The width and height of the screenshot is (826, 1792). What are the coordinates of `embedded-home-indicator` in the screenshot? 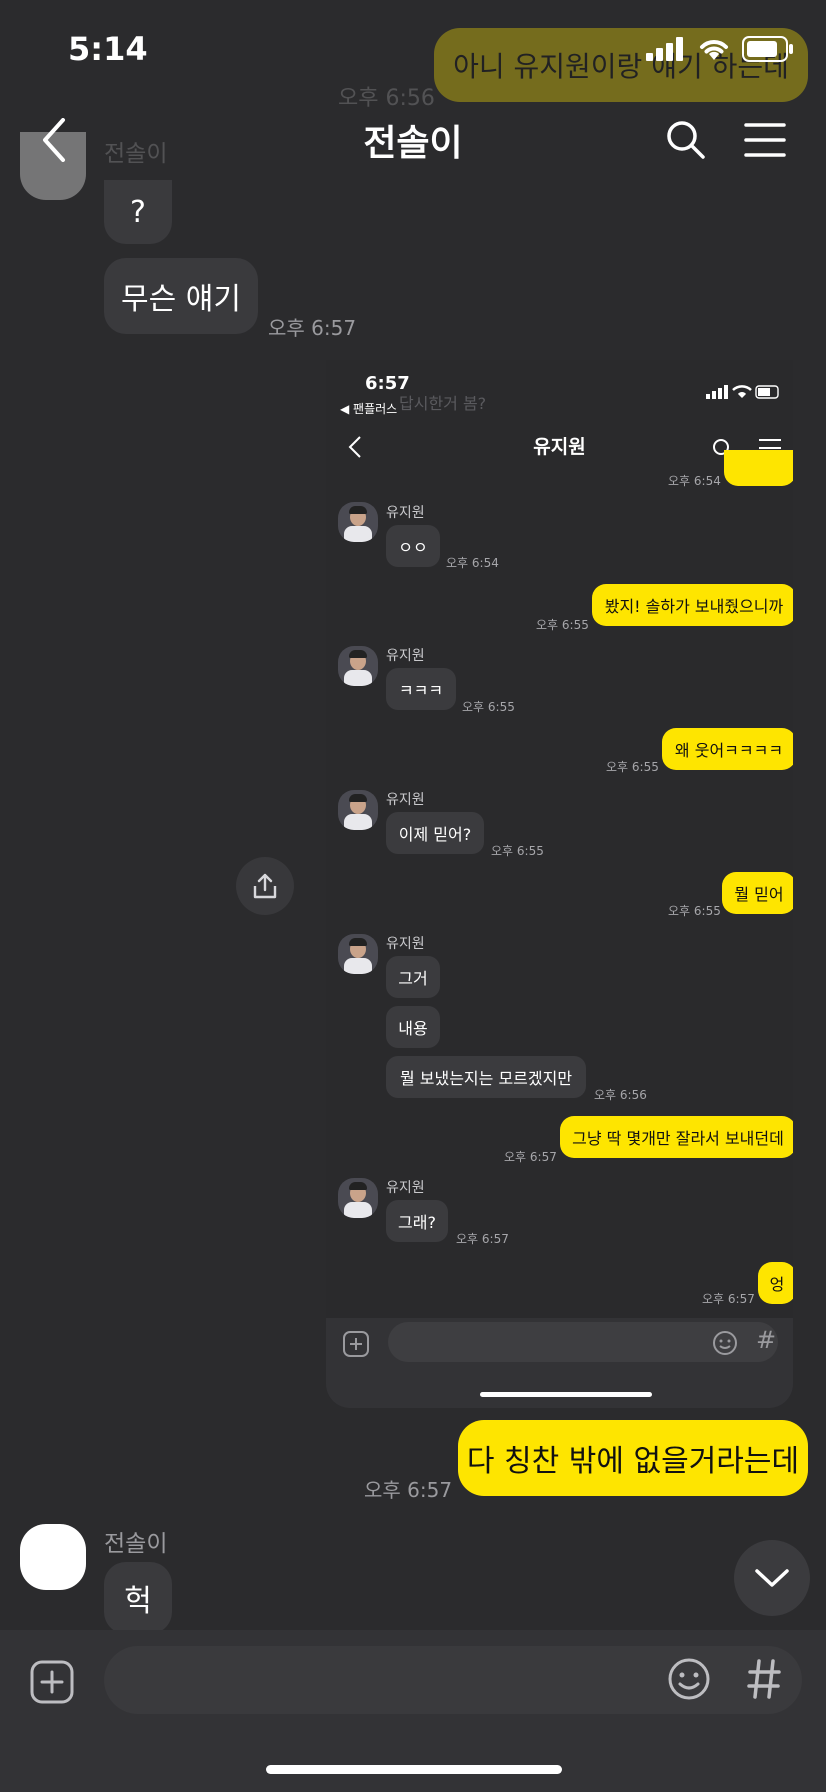 It's located at (566, 1394).